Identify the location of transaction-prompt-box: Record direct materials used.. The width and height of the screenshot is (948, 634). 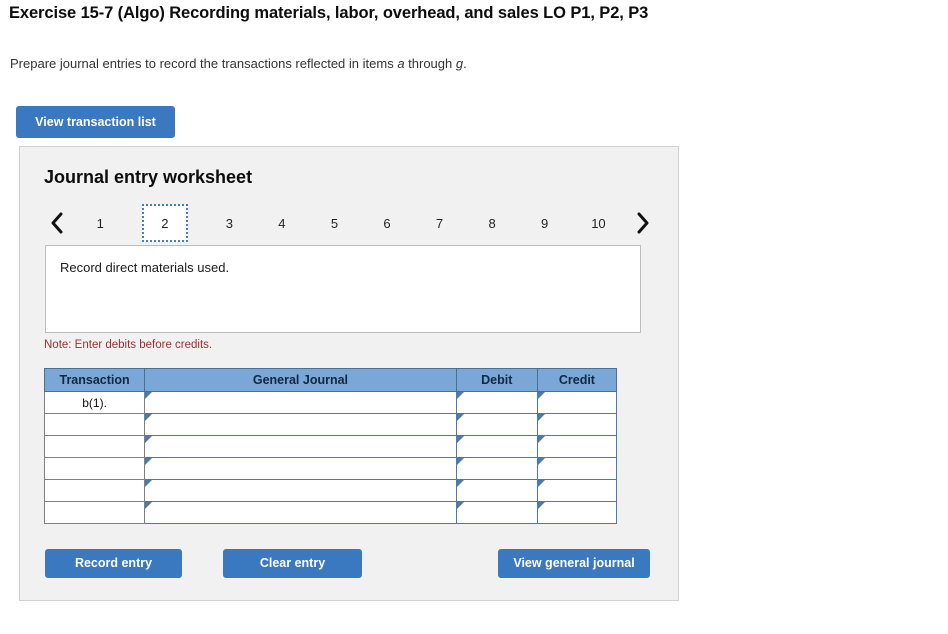
(343, 289).